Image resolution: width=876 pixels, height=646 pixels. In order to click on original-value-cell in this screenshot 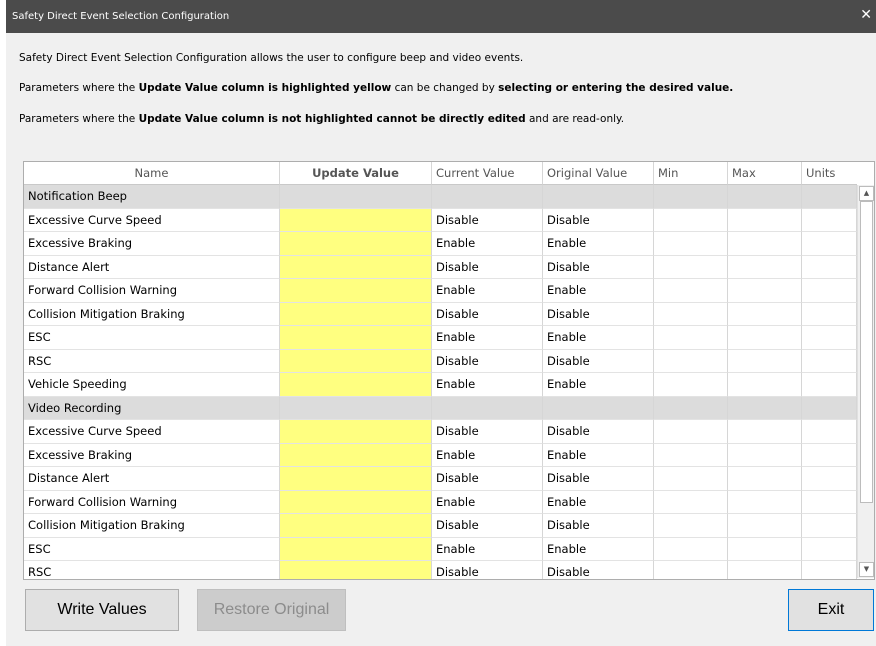, I will do `click(598, 197)`.